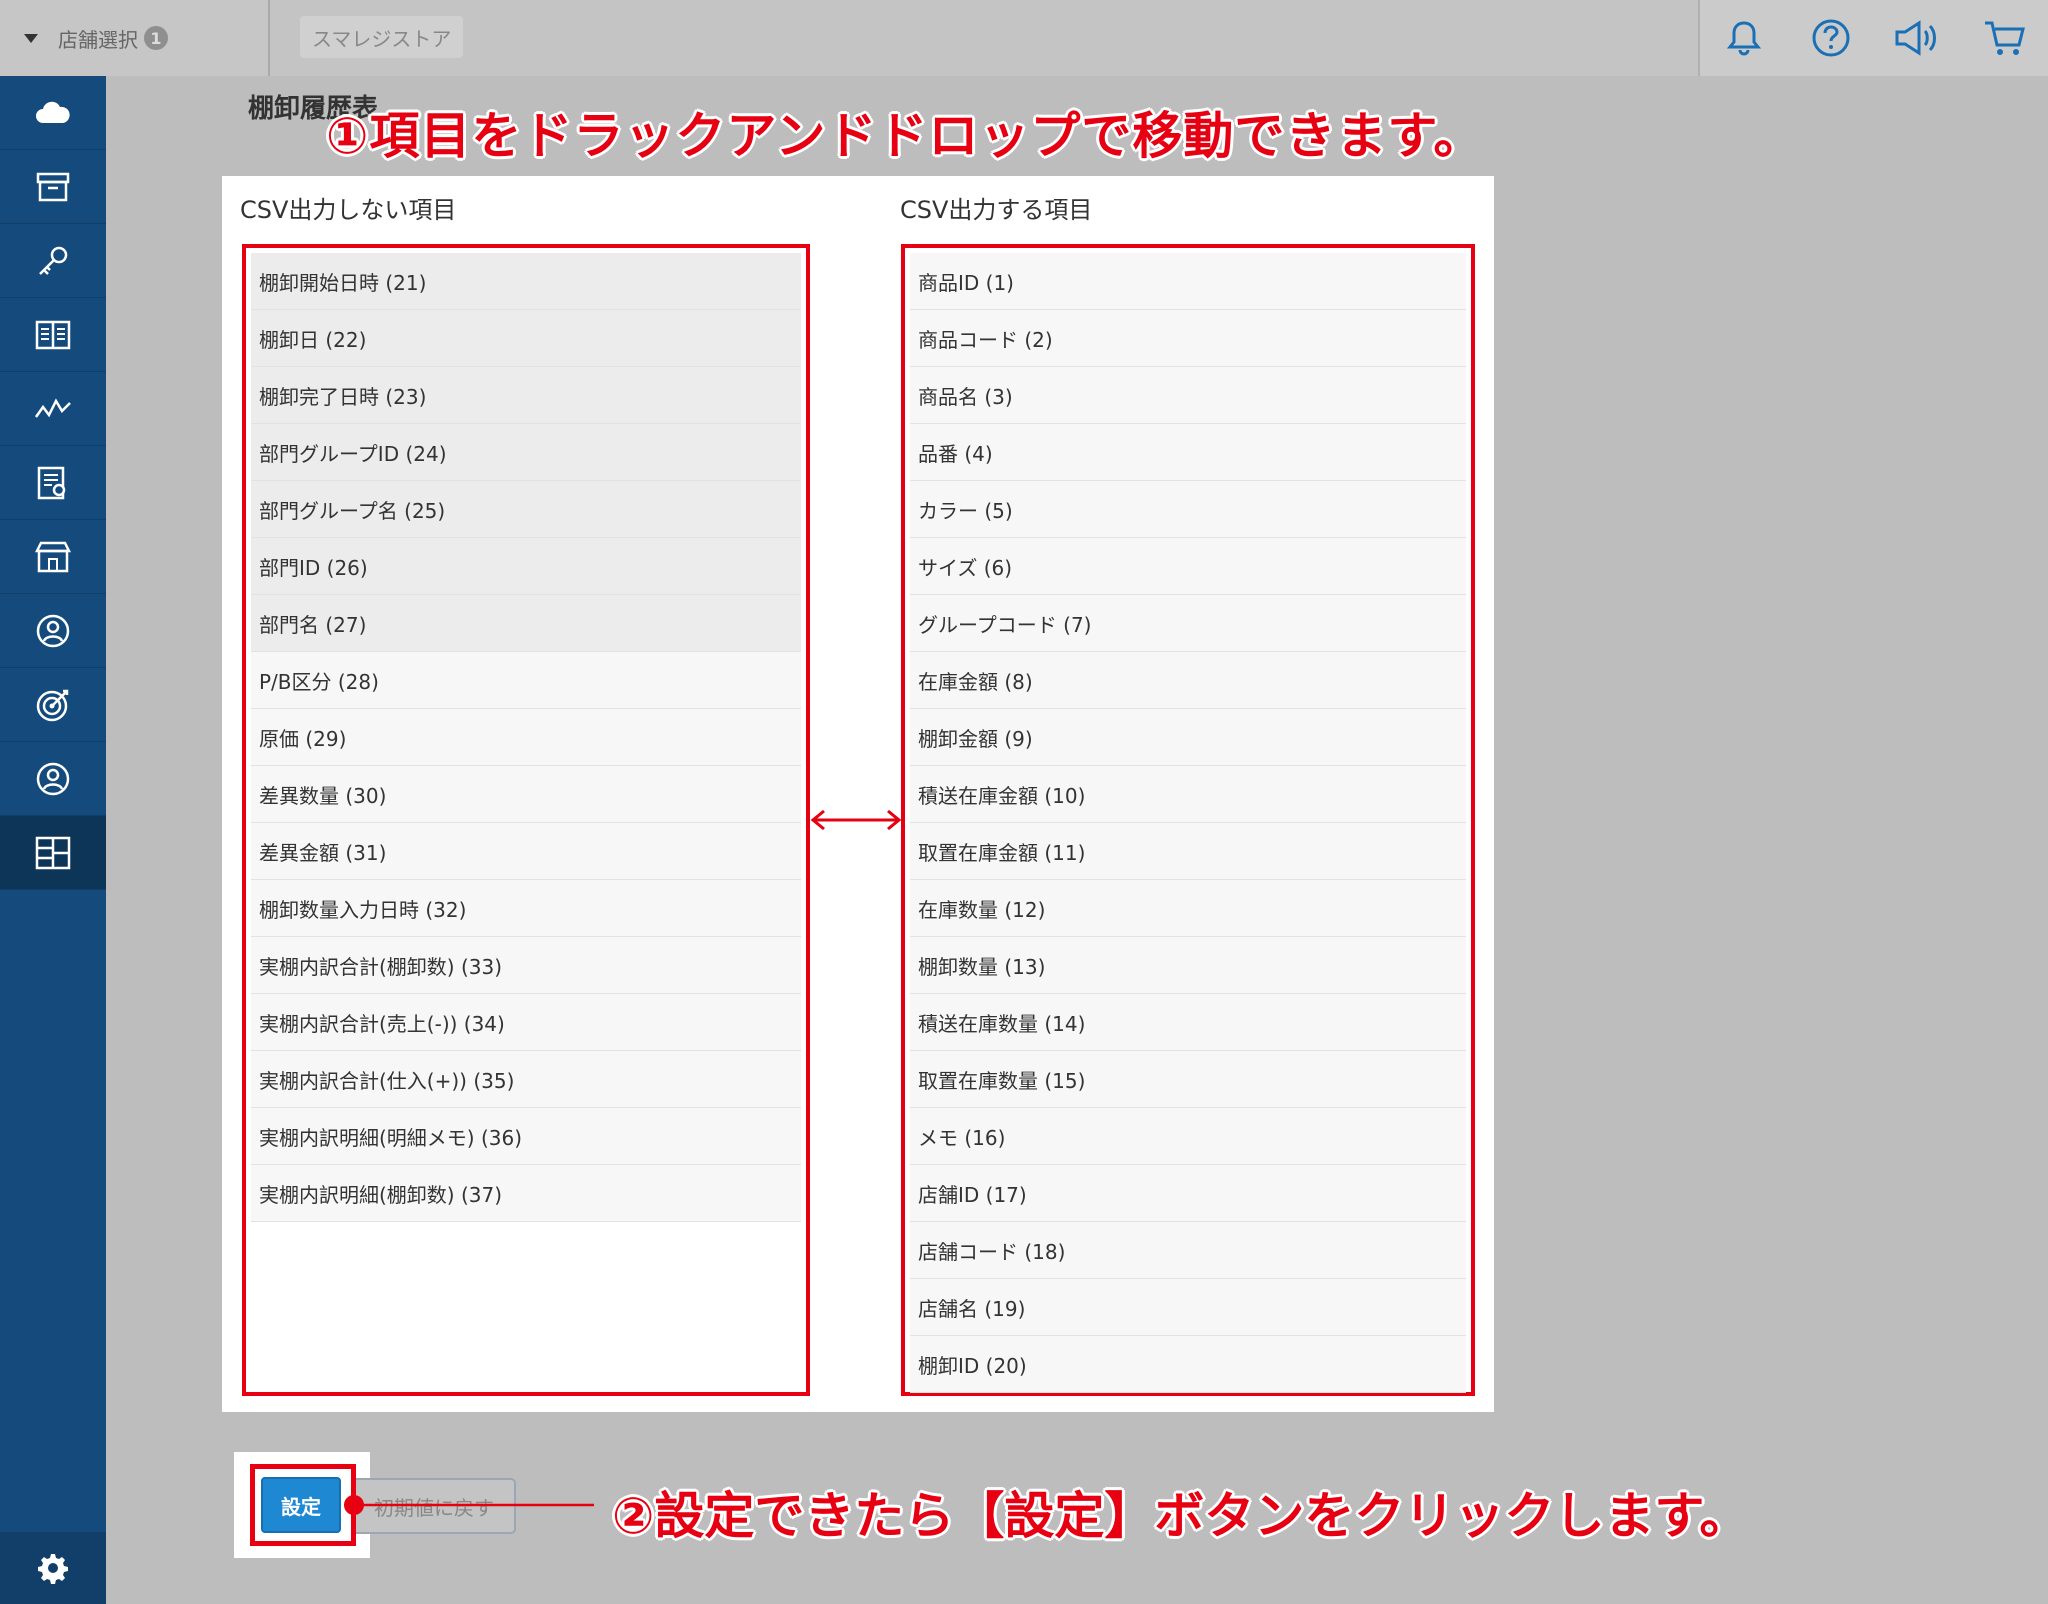 This screenshot has width=2048, height=1604. I want to click on key-icon, so click(53, 260).